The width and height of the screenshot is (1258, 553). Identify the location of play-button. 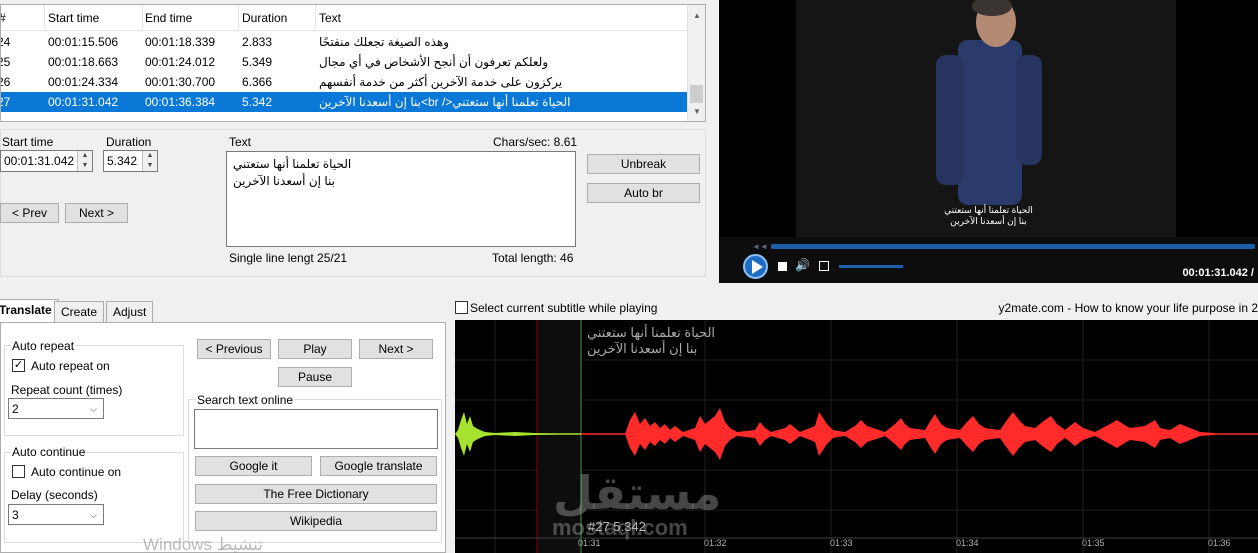
(755, 266).